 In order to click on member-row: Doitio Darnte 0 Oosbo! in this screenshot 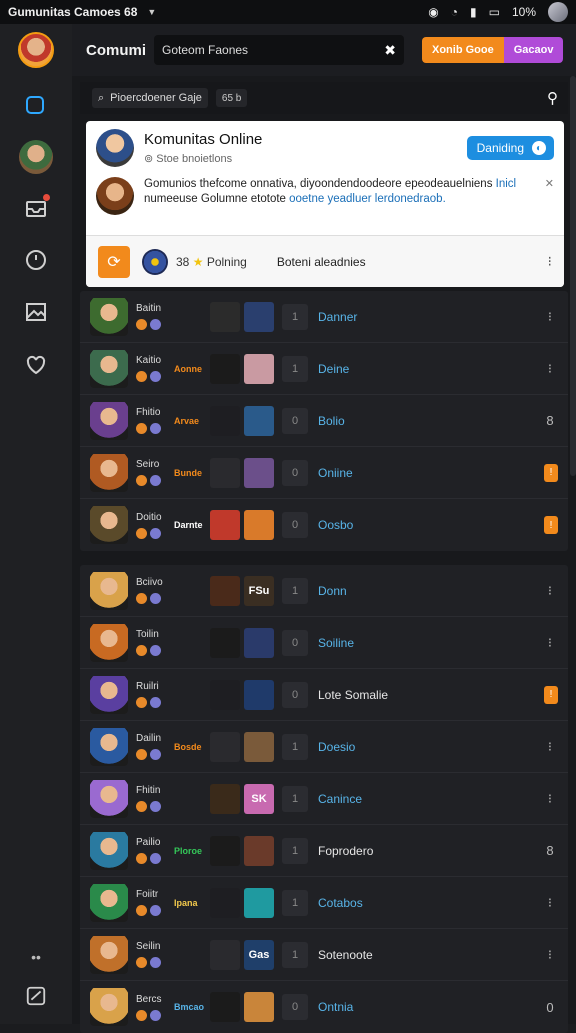, I will do `click(324, 525)`.